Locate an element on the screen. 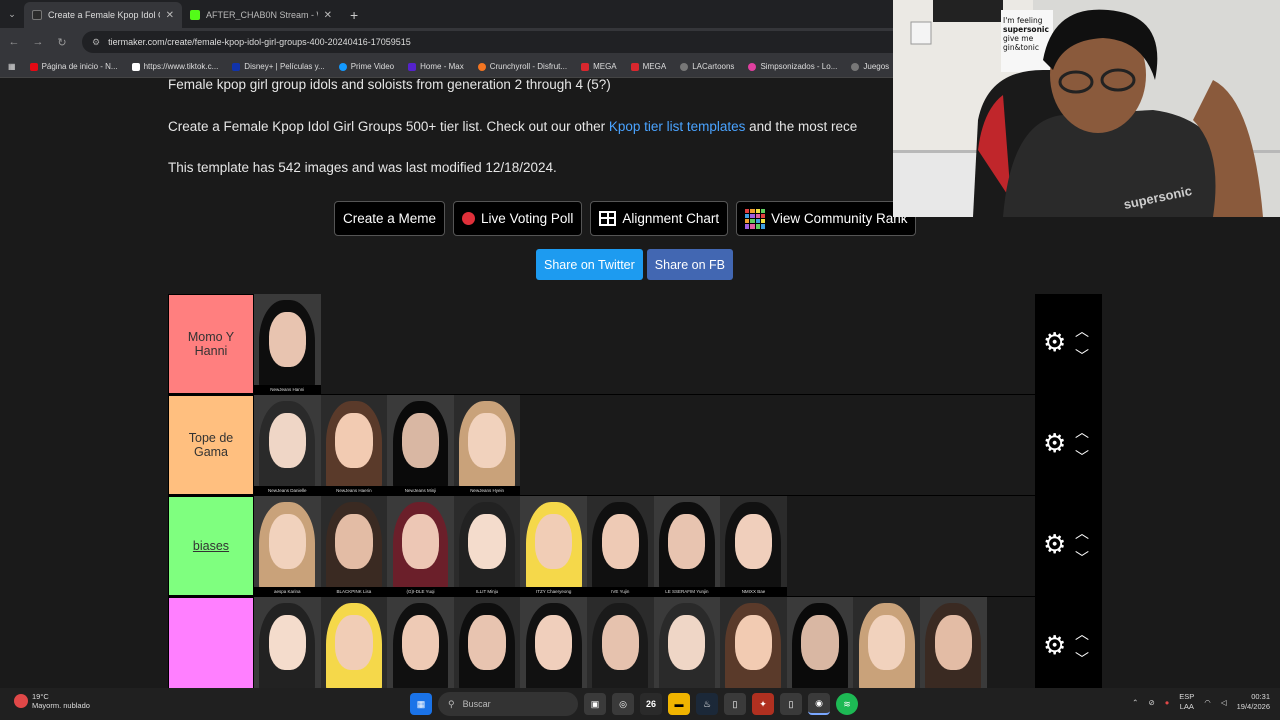  streamer-webcam-image is located at coordinates (1086, 108).